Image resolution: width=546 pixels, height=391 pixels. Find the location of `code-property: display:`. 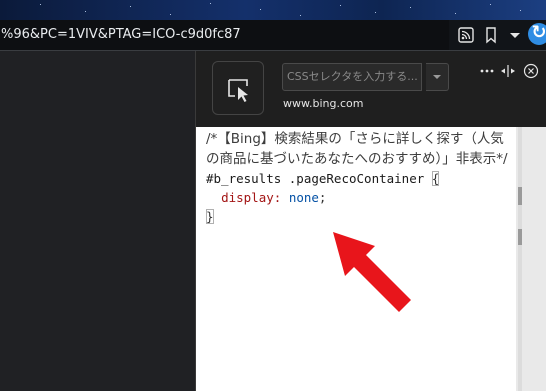

code-property: display: is located at coordinates (251, 197).